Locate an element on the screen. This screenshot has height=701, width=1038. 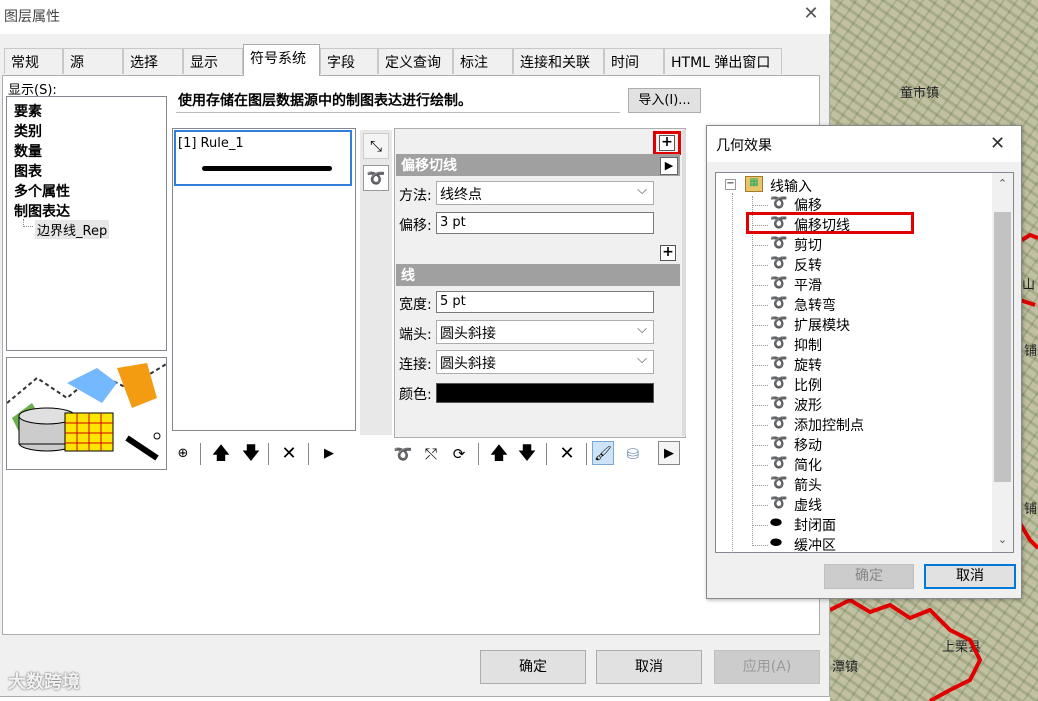
tree-item-dash: 虚线 is located at coordinates (808, 505).